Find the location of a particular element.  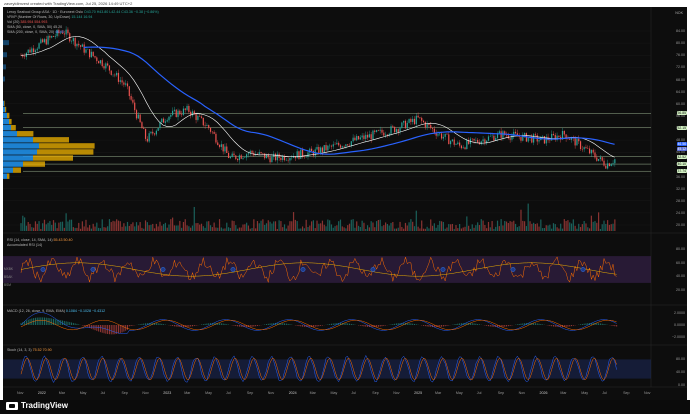

sma50-value: 45.20 is located at coordinates (58, 27).